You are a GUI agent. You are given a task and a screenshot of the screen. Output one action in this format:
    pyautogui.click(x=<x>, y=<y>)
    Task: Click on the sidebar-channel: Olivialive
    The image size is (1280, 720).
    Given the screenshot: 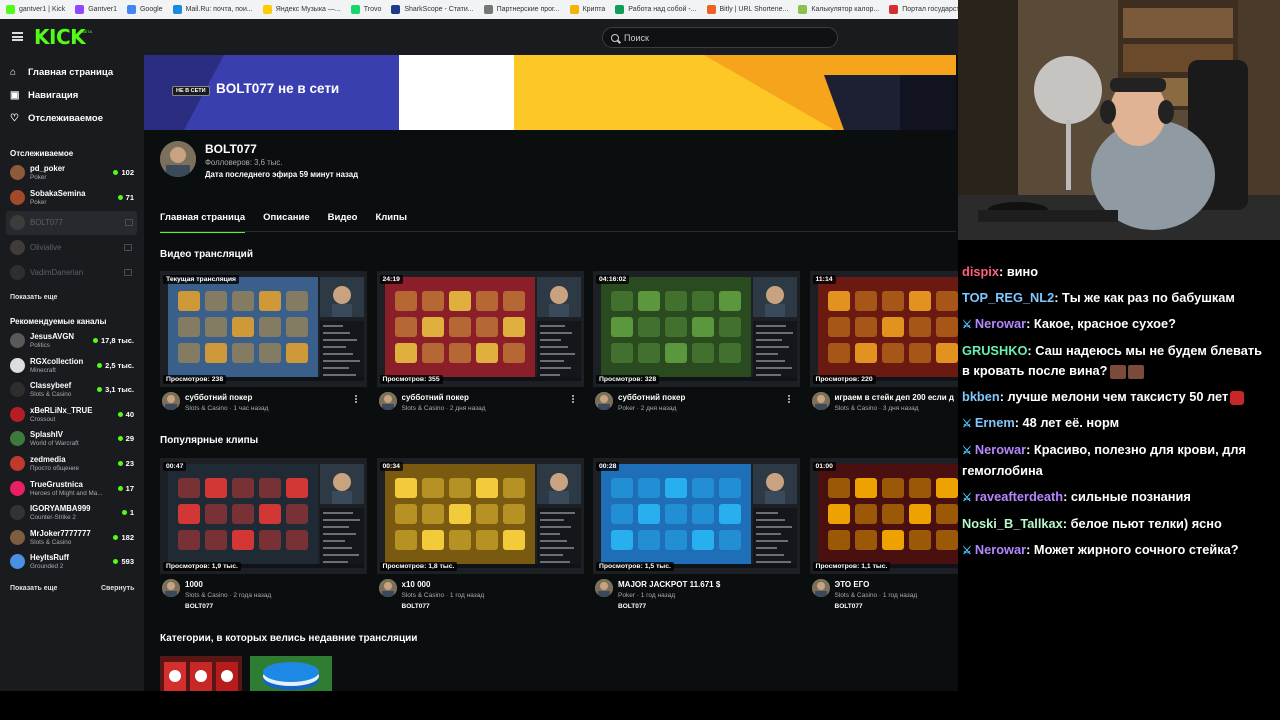 What is the action you would take?
    pyautogui.click(x=73, y=248)
    